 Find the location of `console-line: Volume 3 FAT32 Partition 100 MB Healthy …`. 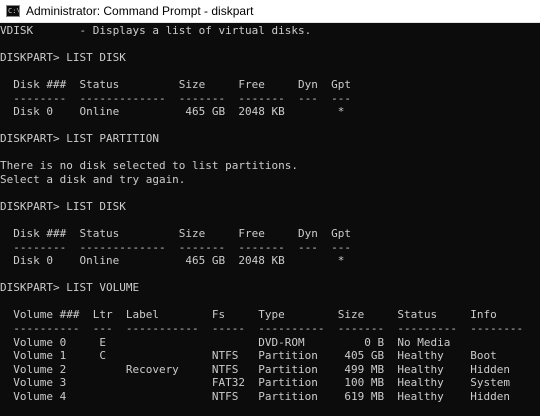

console-line: Volume 3 FAT32 Partition 100 MB Healthy … is located at coordinates (255, 383).